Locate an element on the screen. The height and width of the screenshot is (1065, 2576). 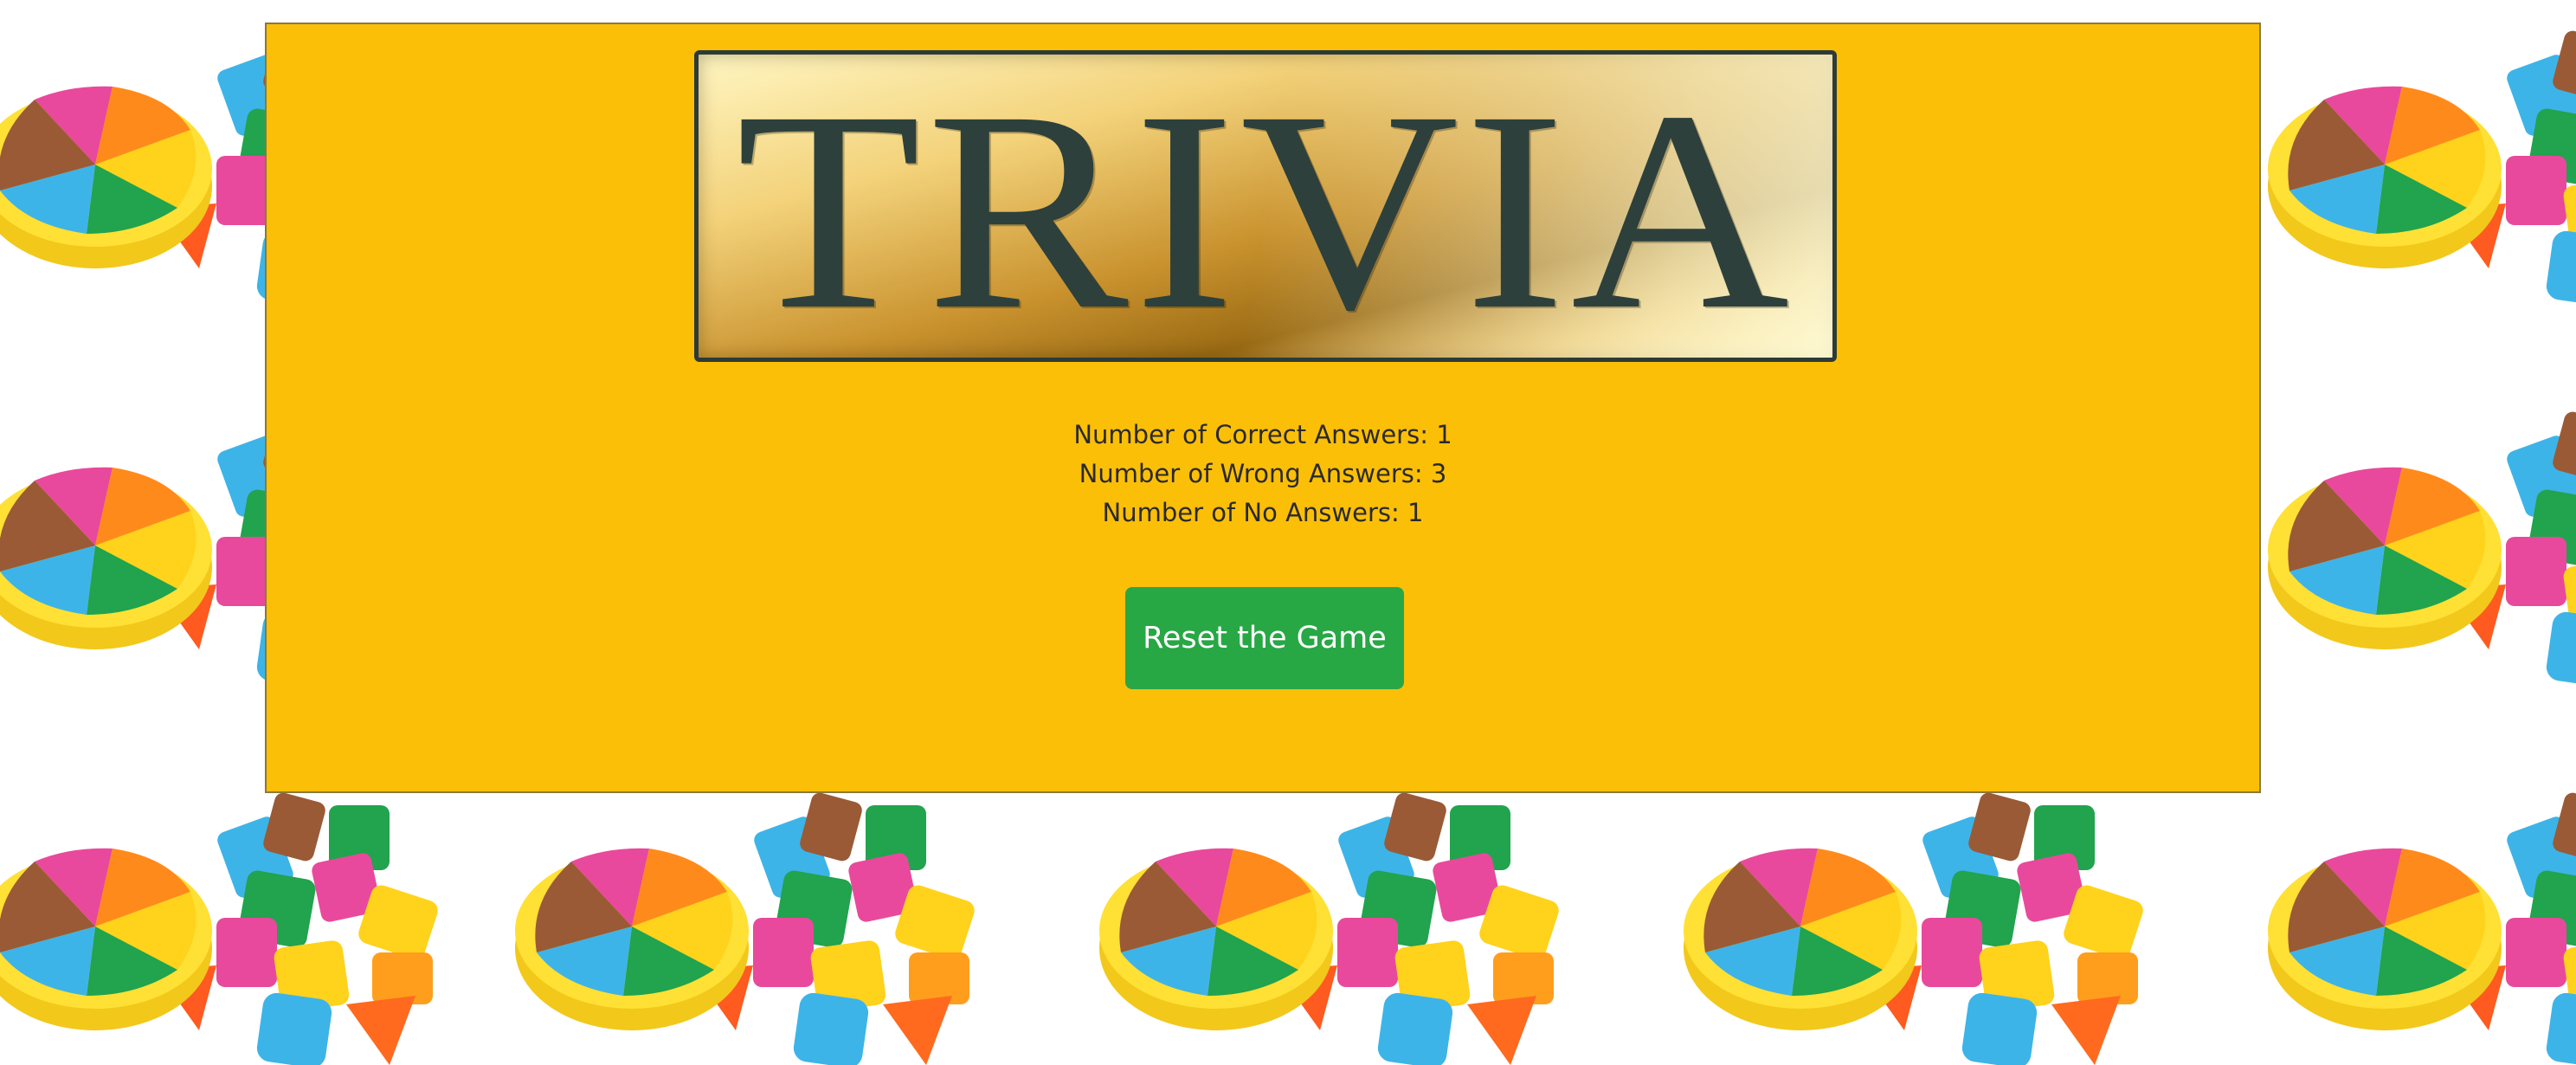
trivia-logo-text: TRIVIA is located at coordinates (1265, 207).